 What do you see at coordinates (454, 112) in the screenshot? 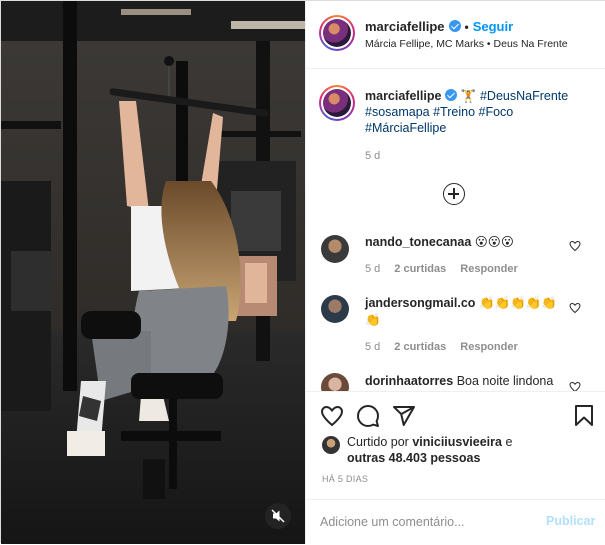
I see `hashtag: #Treino` at bounding box center [454, 112].